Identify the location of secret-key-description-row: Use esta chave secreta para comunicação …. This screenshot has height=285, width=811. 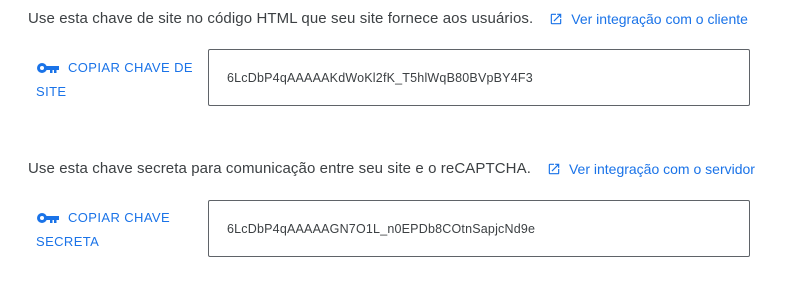
(391, 168).